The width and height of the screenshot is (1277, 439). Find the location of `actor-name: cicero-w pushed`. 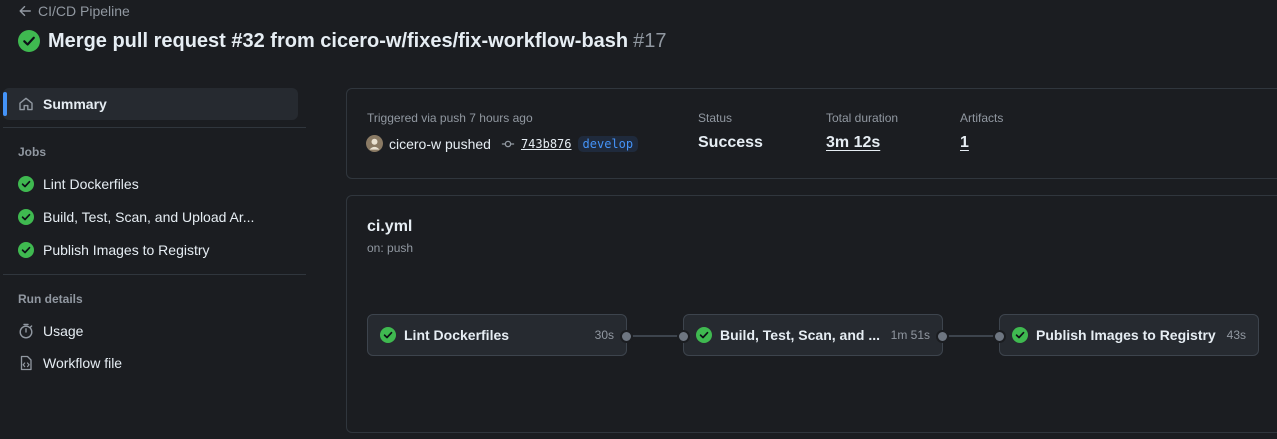

actor-name: cicero-w pushed is located at coordinates (440, 144).